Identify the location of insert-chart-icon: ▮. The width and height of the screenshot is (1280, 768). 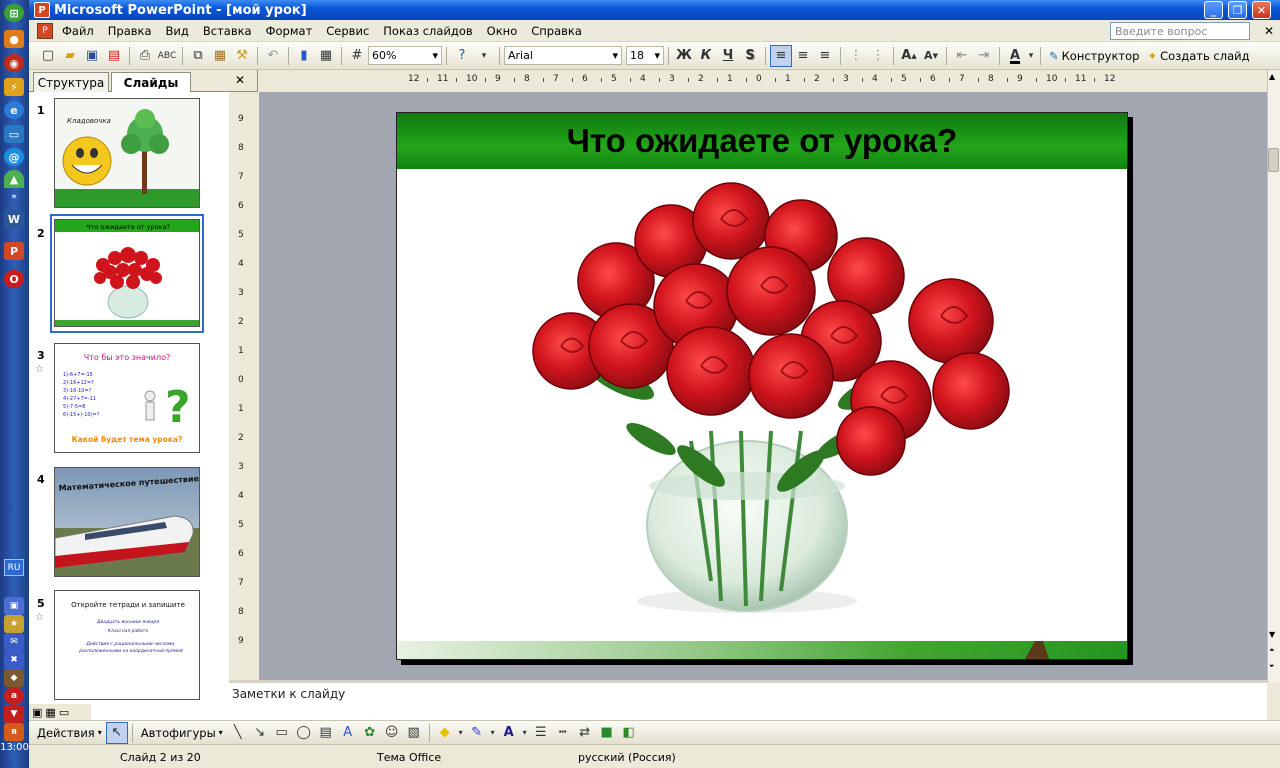
(304, 56).